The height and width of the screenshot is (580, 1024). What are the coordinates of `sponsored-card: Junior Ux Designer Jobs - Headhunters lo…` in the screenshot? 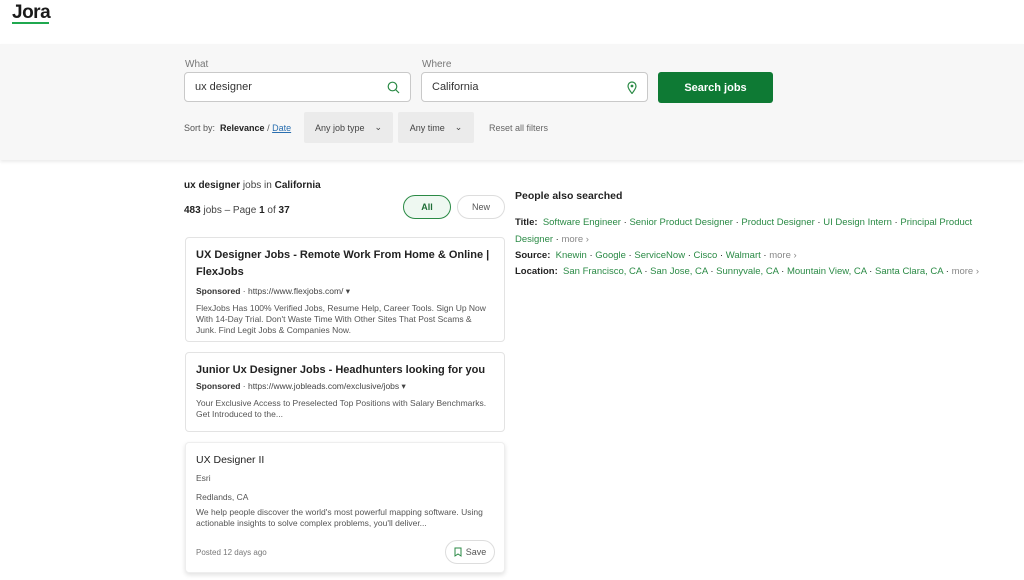 It's located at (345, 392).